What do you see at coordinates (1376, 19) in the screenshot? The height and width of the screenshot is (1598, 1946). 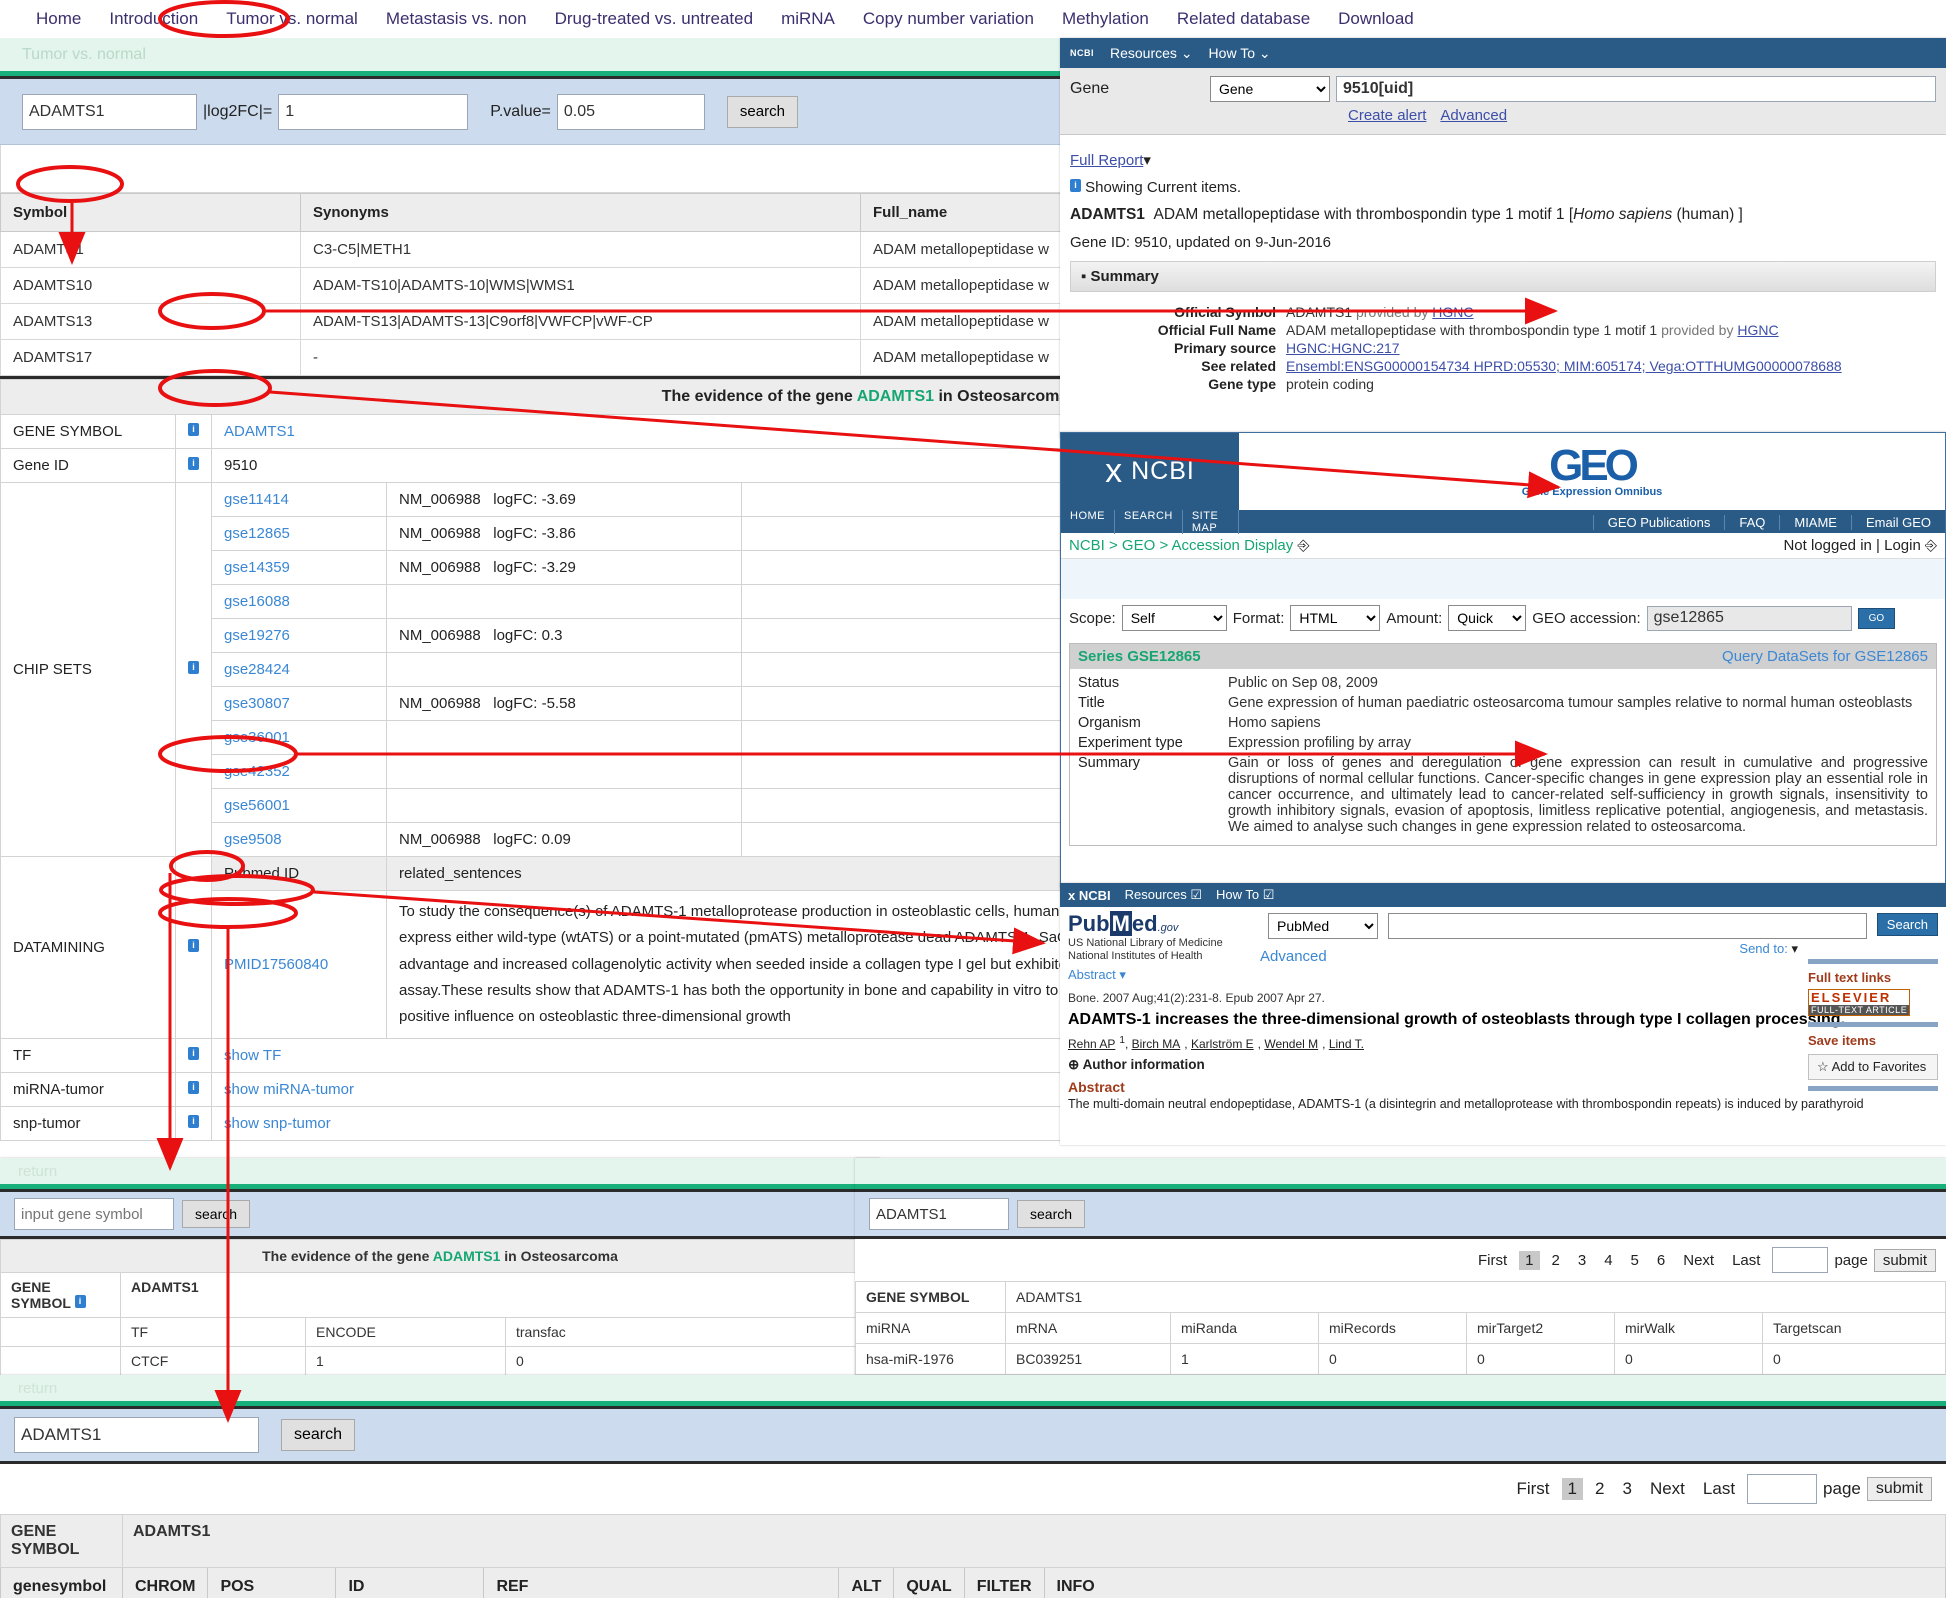 I see `nav-item-download: Download` at bounding box center [1376, 19].